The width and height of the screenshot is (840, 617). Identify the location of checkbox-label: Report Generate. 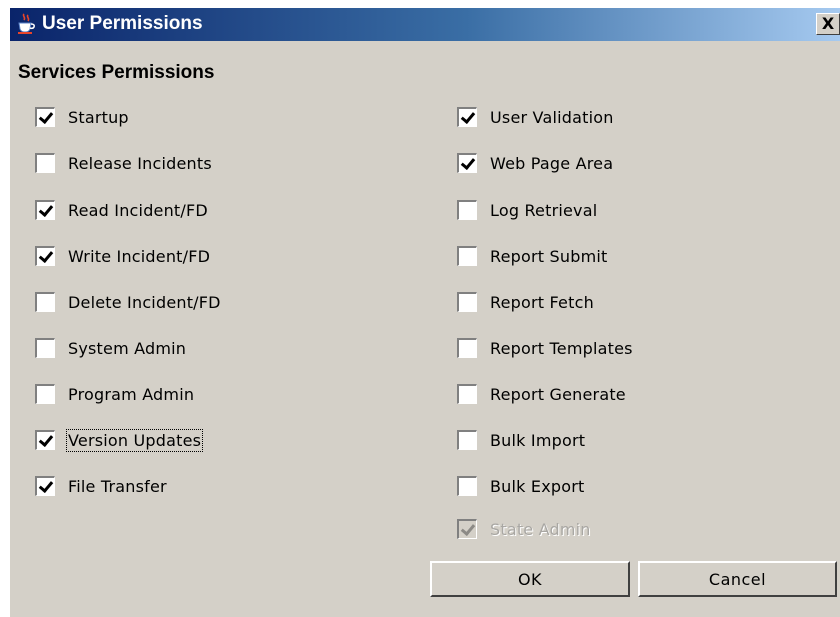
(558, 394).